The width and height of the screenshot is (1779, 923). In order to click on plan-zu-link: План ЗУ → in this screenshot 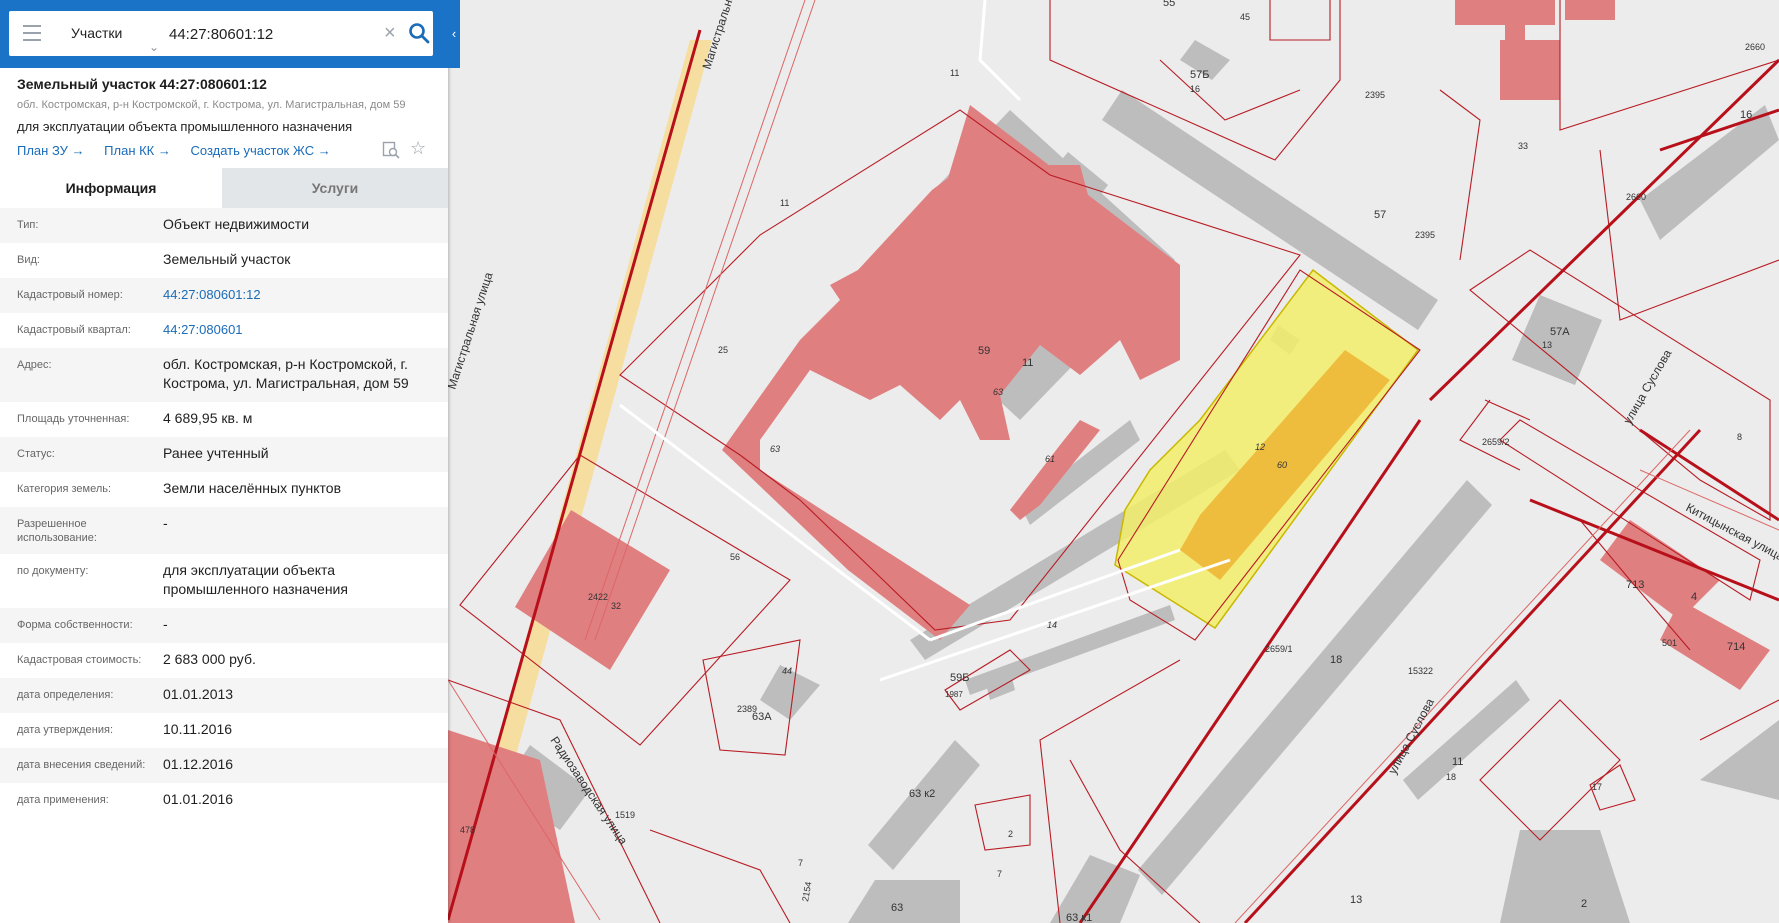, I will do `click(51, 150)`.